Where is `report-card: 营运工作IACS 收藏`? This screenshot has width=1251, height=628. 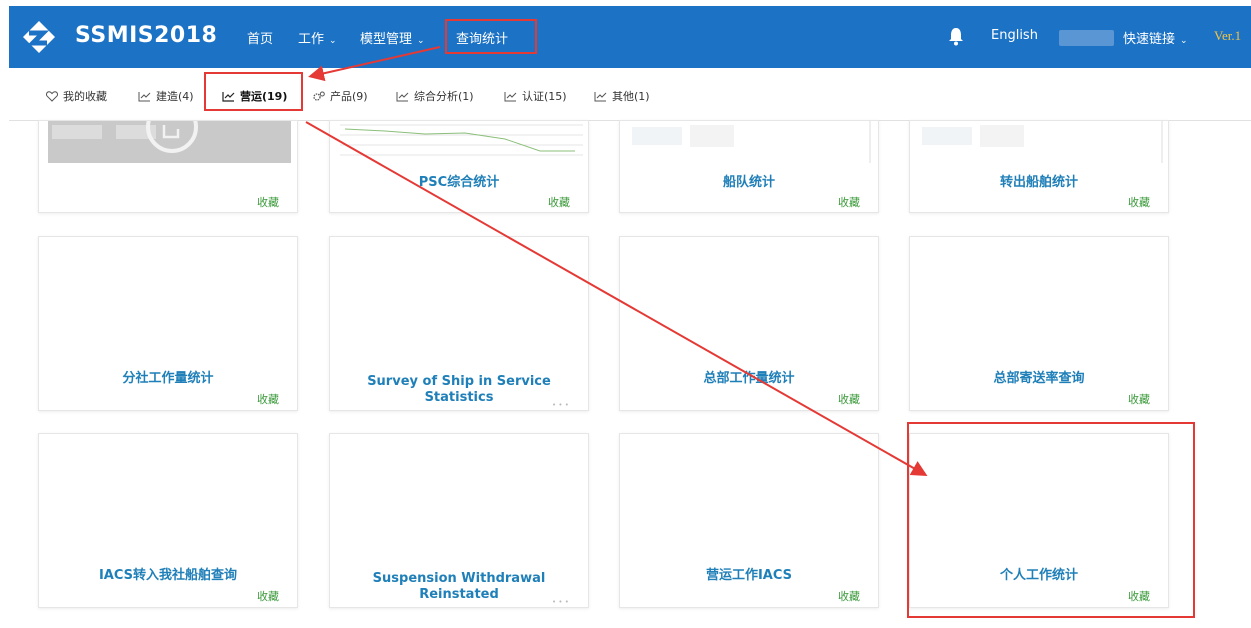 report-card: 营运工作IACS 收藏 is located at coordinates (749, 520).